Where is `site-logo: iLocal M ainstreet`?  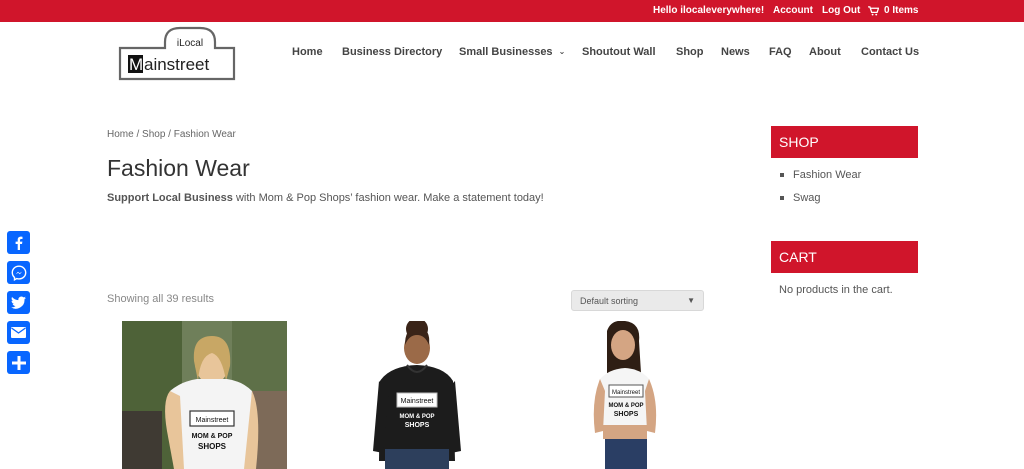 site-logo: iLocal M ainstreet is located at coordinates (177, 53).